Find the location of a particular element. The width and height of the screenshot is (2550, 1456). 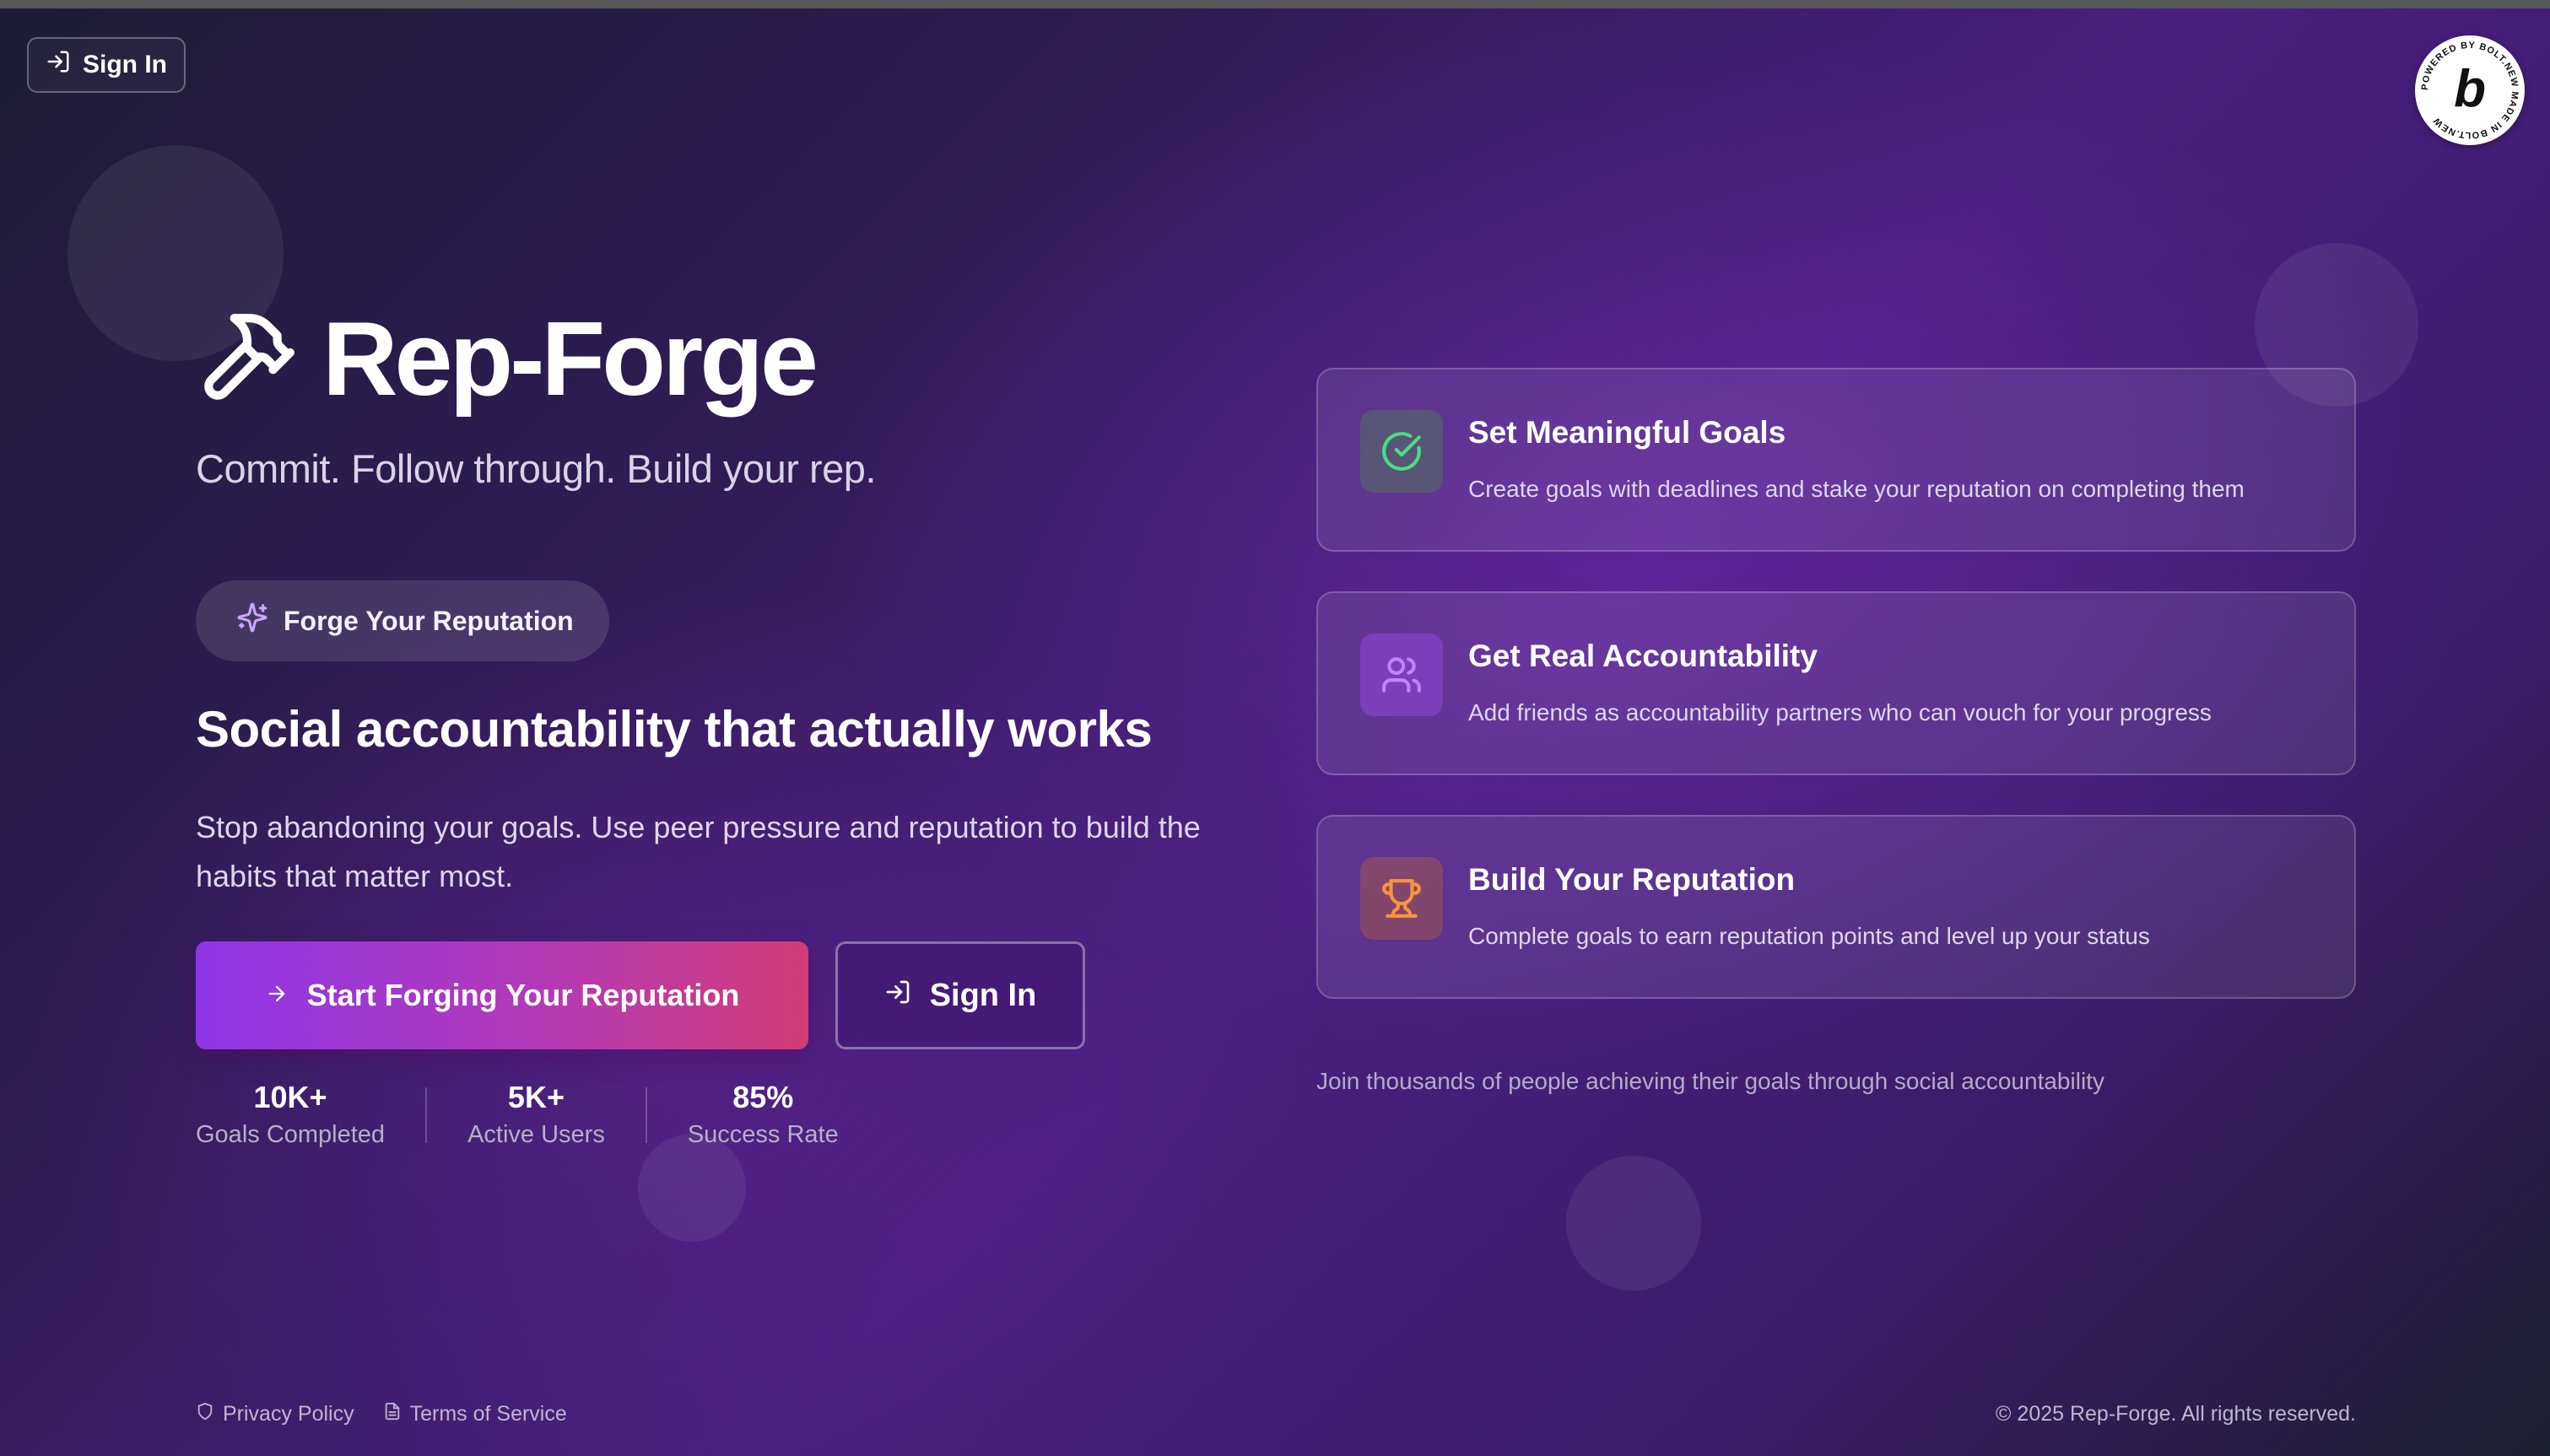

stat-goals-completed: 10K+ Goals Completed is located at coordinates (290, 1115).